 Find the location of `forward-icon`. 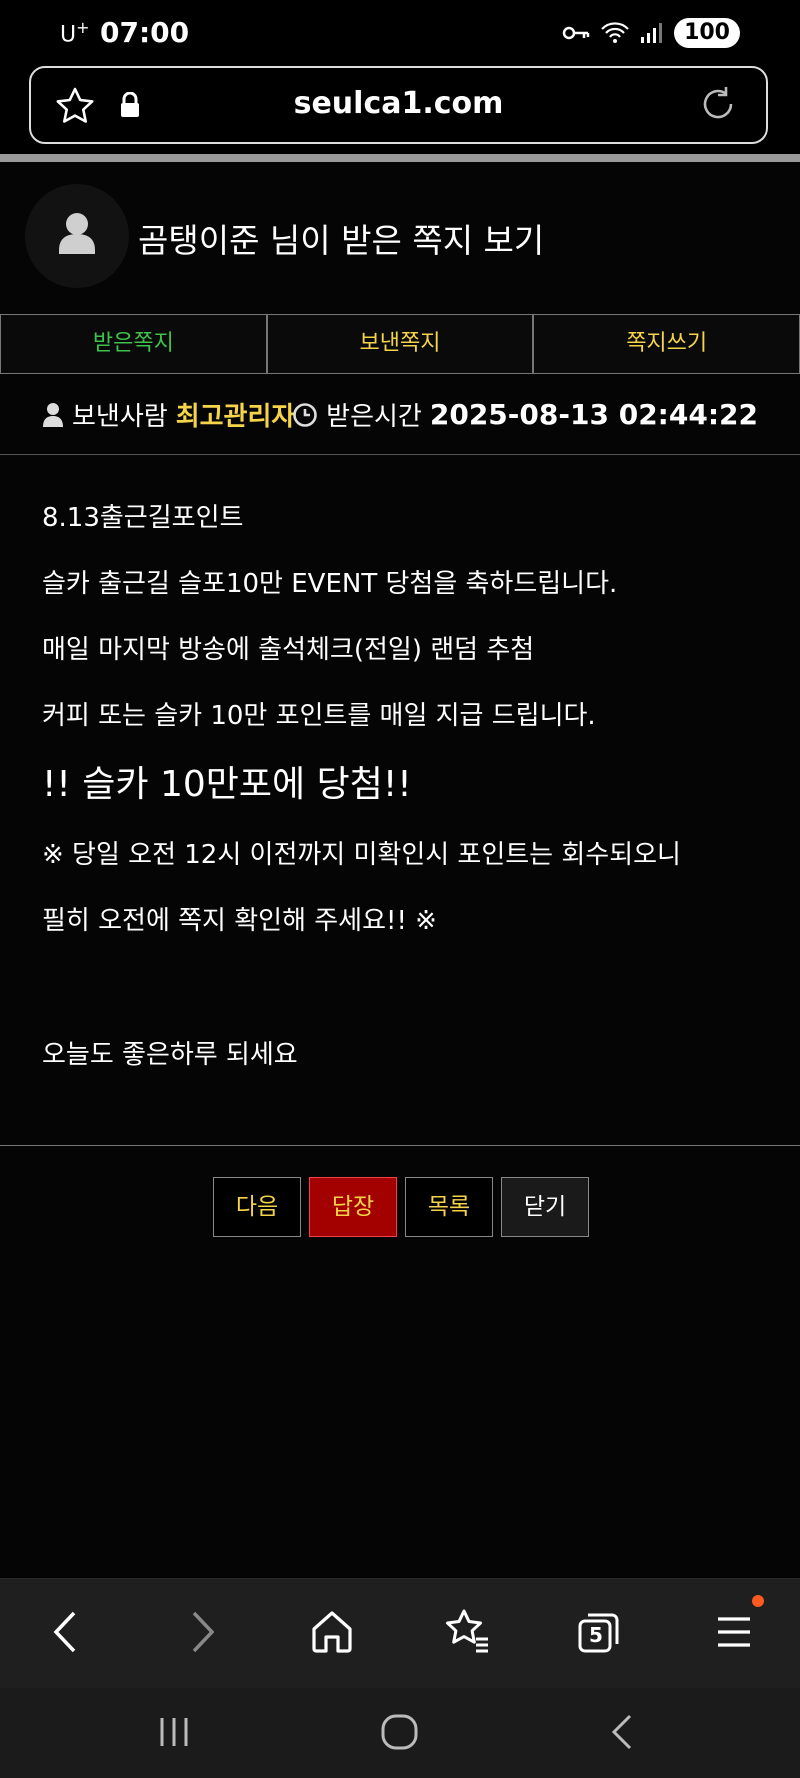

forward-icon is located at coordinates (202, 1632).